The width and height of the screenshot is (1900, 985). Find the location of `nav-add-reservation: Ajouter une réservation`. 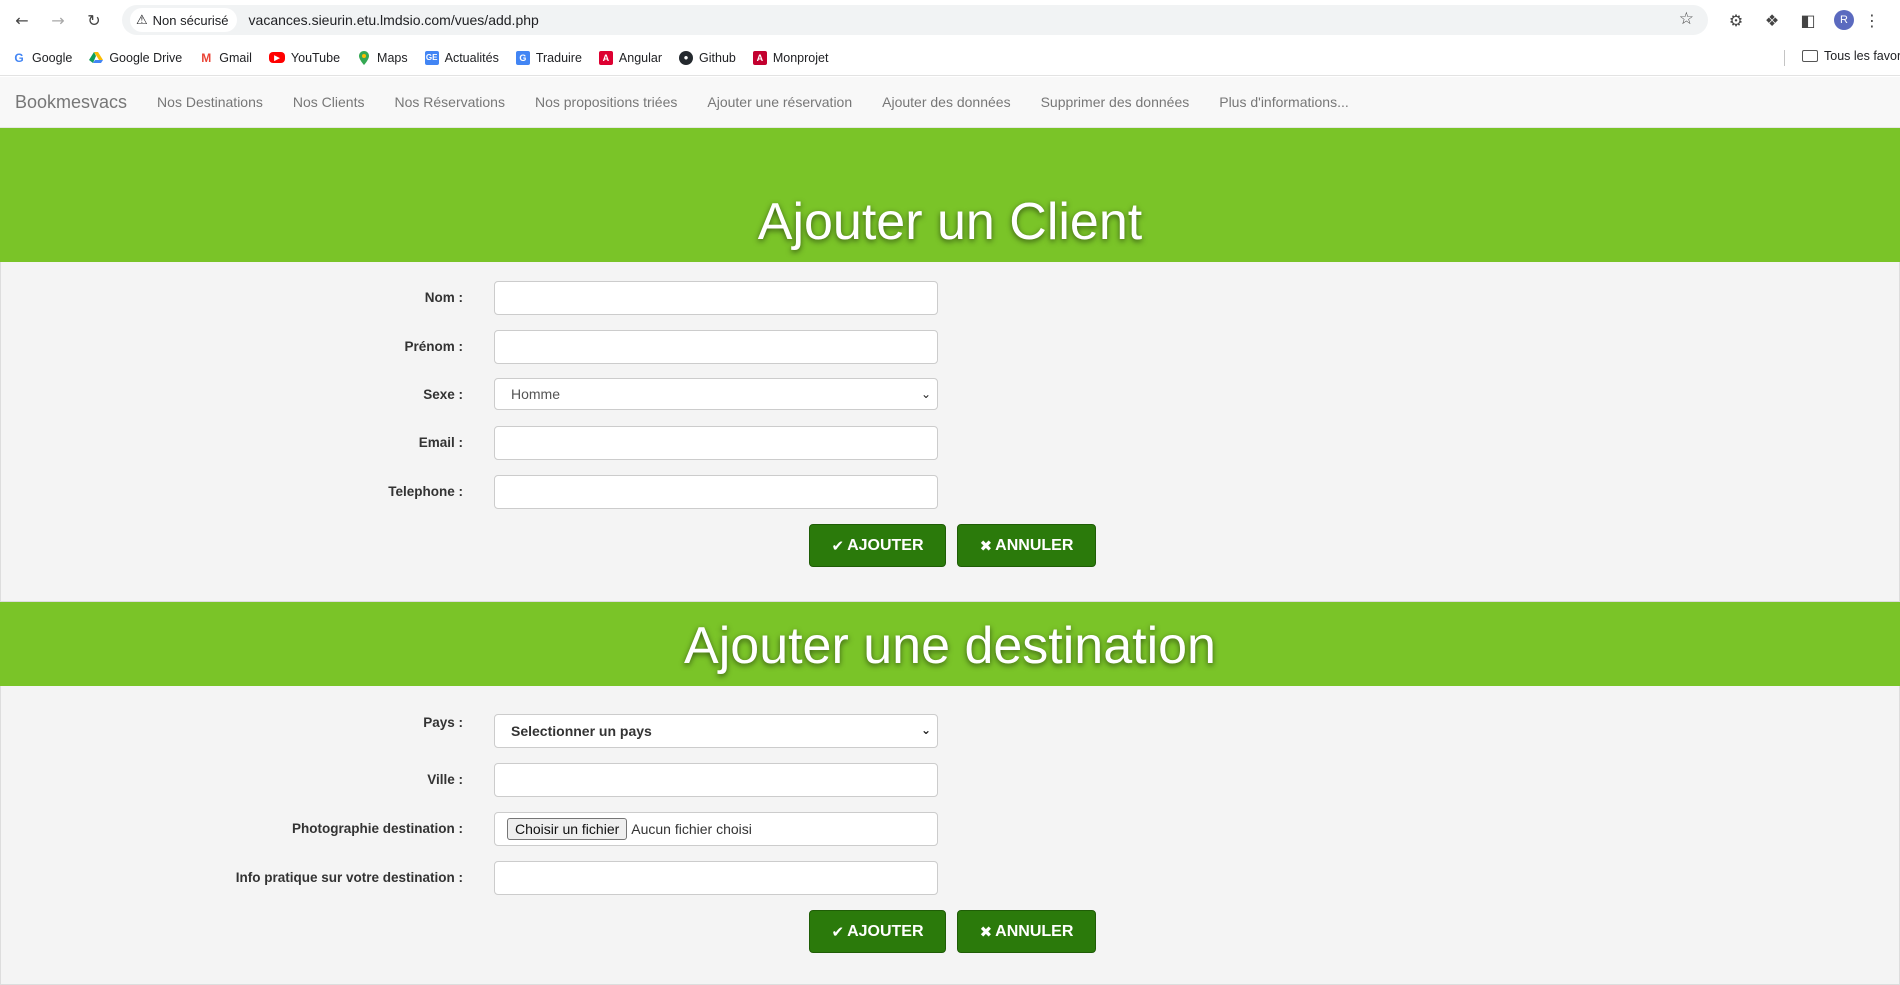

nav-add-reservation: Ajouter une réservation is located at coordinates (779, 102).